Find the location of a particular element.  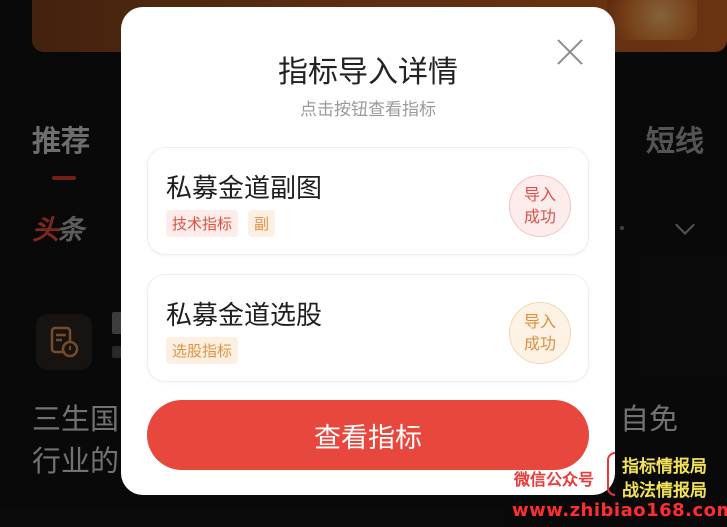

dialog-subtitle: 点击按钮查看指标 is located at coordinates (368, 110).